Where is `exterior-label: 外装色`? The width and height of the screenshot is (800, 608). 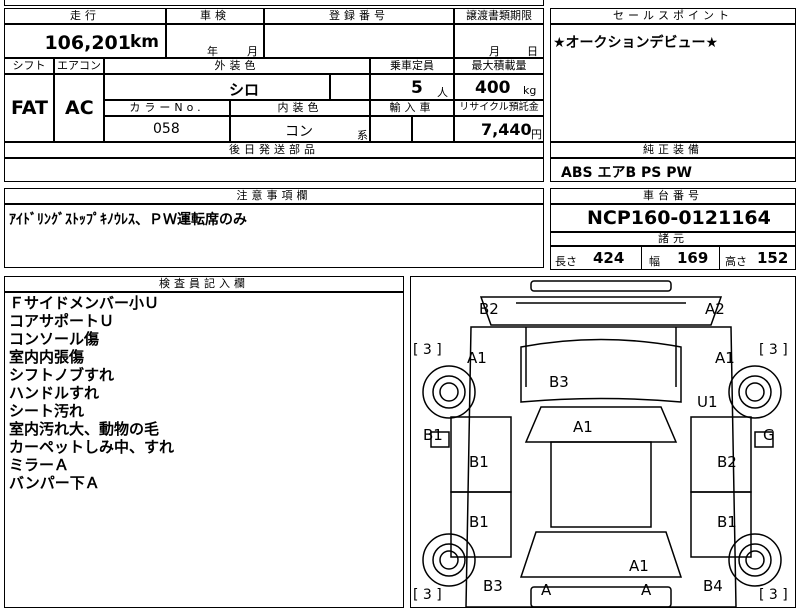
exterior-label: 外装色 is located at coordinates (237, 65).